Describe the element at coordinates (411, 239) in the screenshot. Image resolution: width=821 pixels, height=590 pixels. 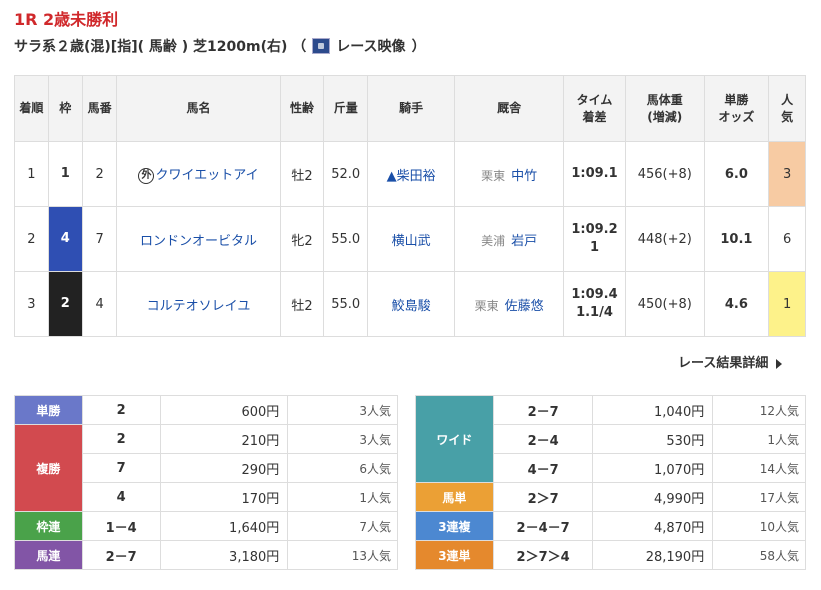
I see `jockey-link: 横山武` at that location.